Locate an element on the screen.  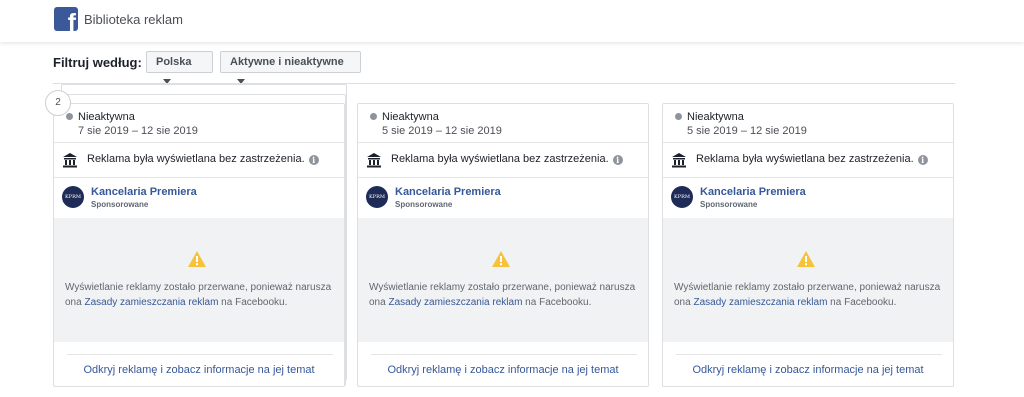
filter-label: Filtruj według: is located at coordinates (97, 62).